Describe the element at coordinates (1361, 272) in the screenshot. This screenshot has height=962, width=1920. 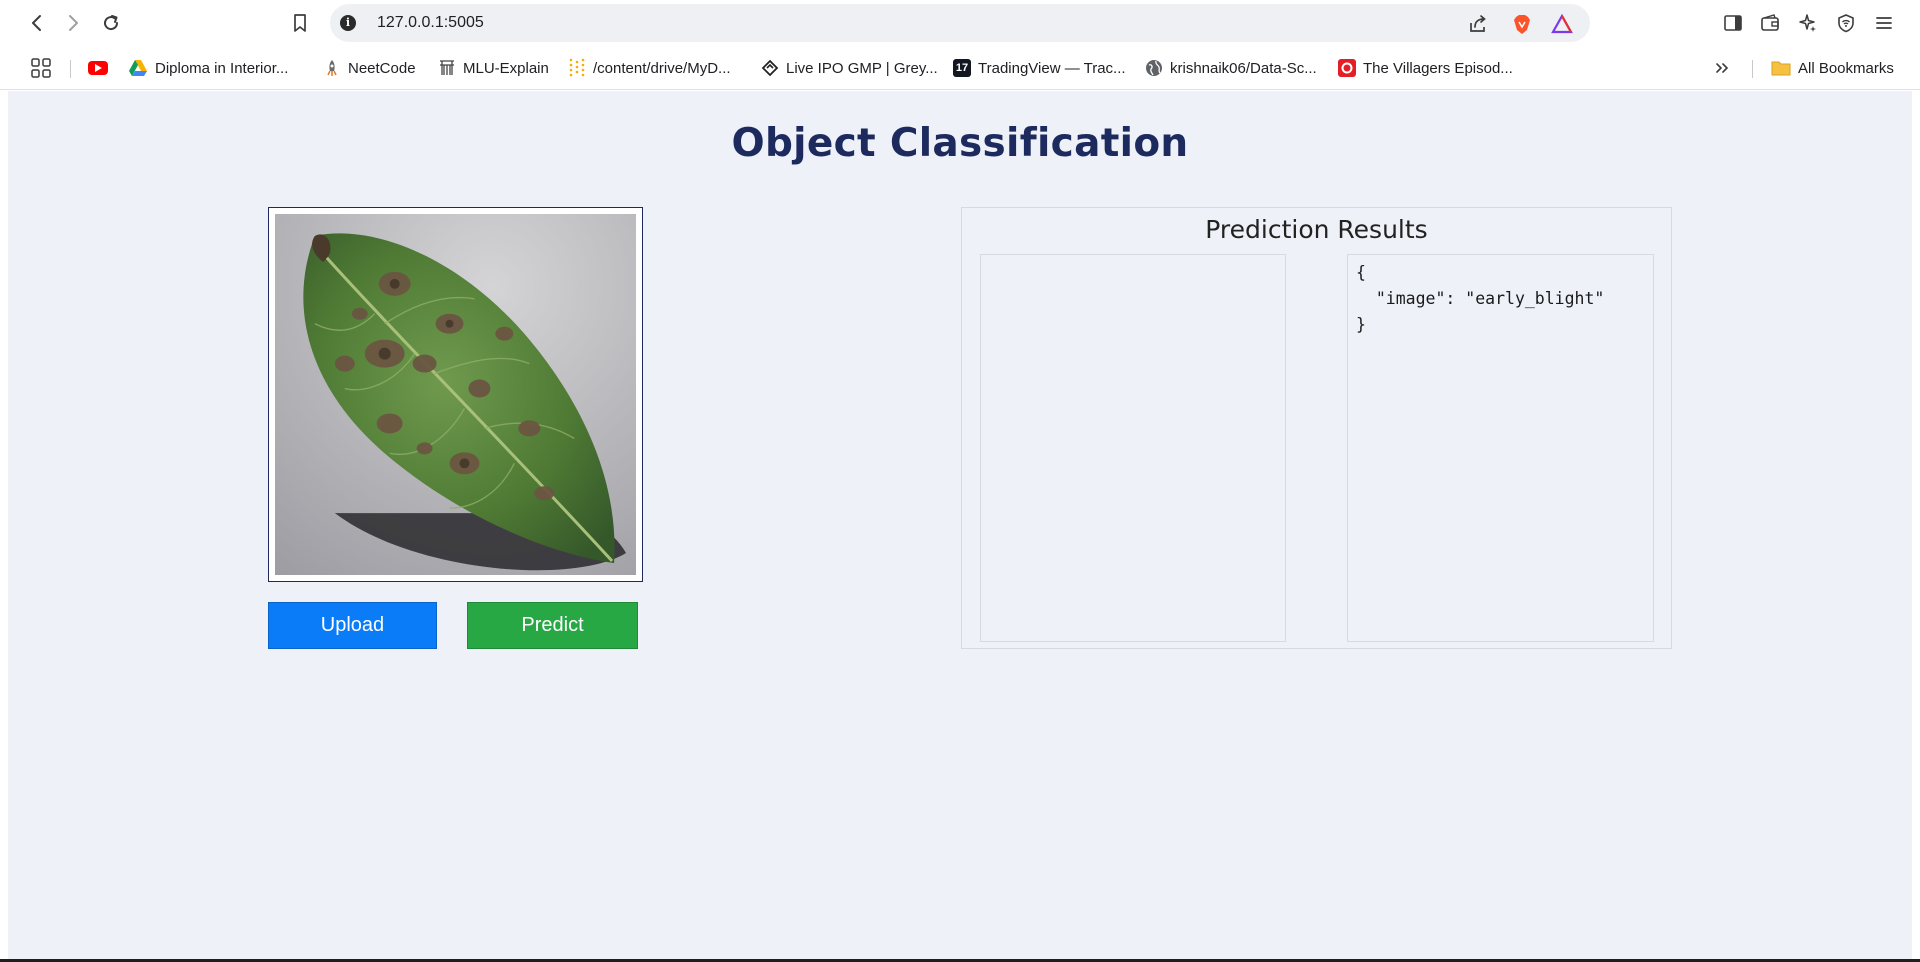
I see `json-output-line: {` at that location.